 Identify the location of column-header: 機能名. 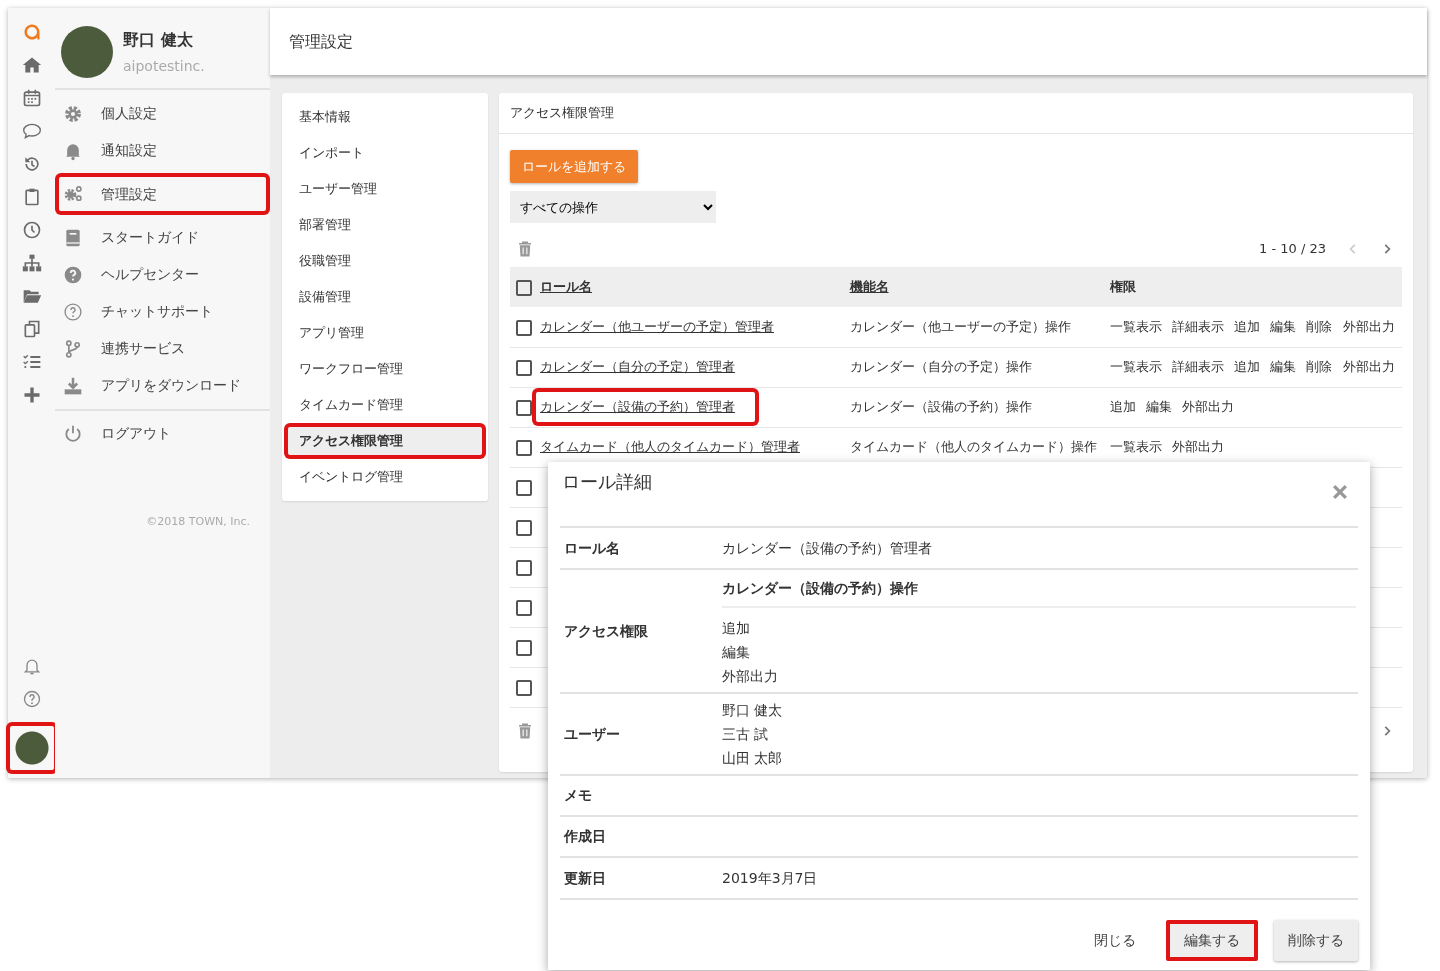
(869, 287).